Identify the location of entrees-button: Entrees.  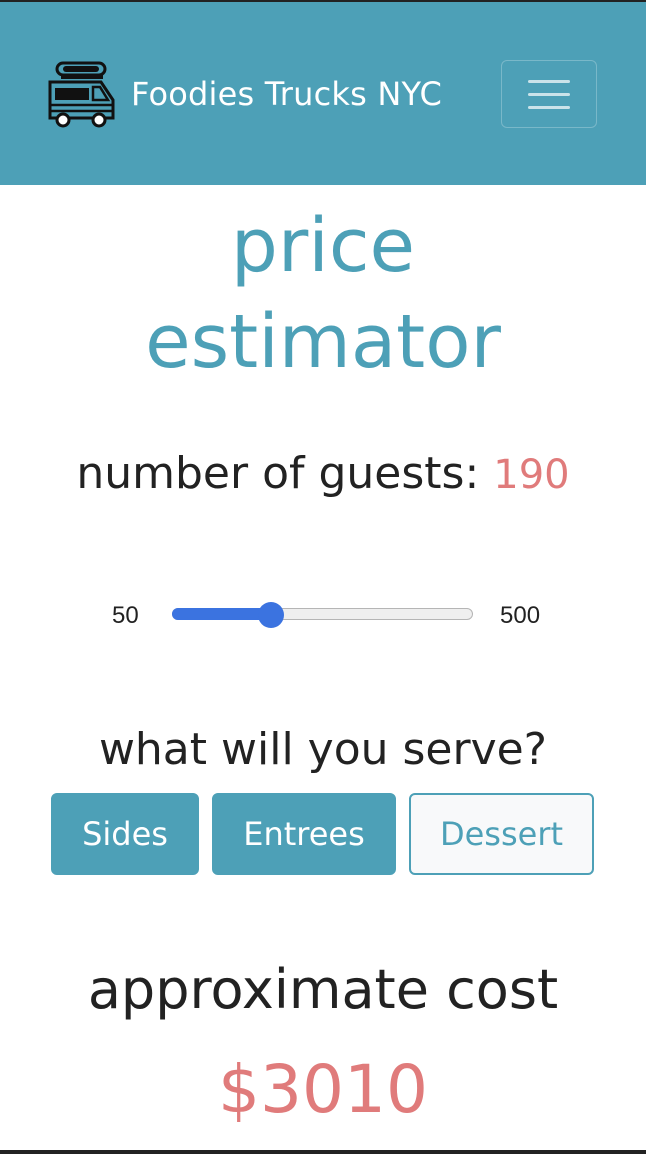
(304, 834).